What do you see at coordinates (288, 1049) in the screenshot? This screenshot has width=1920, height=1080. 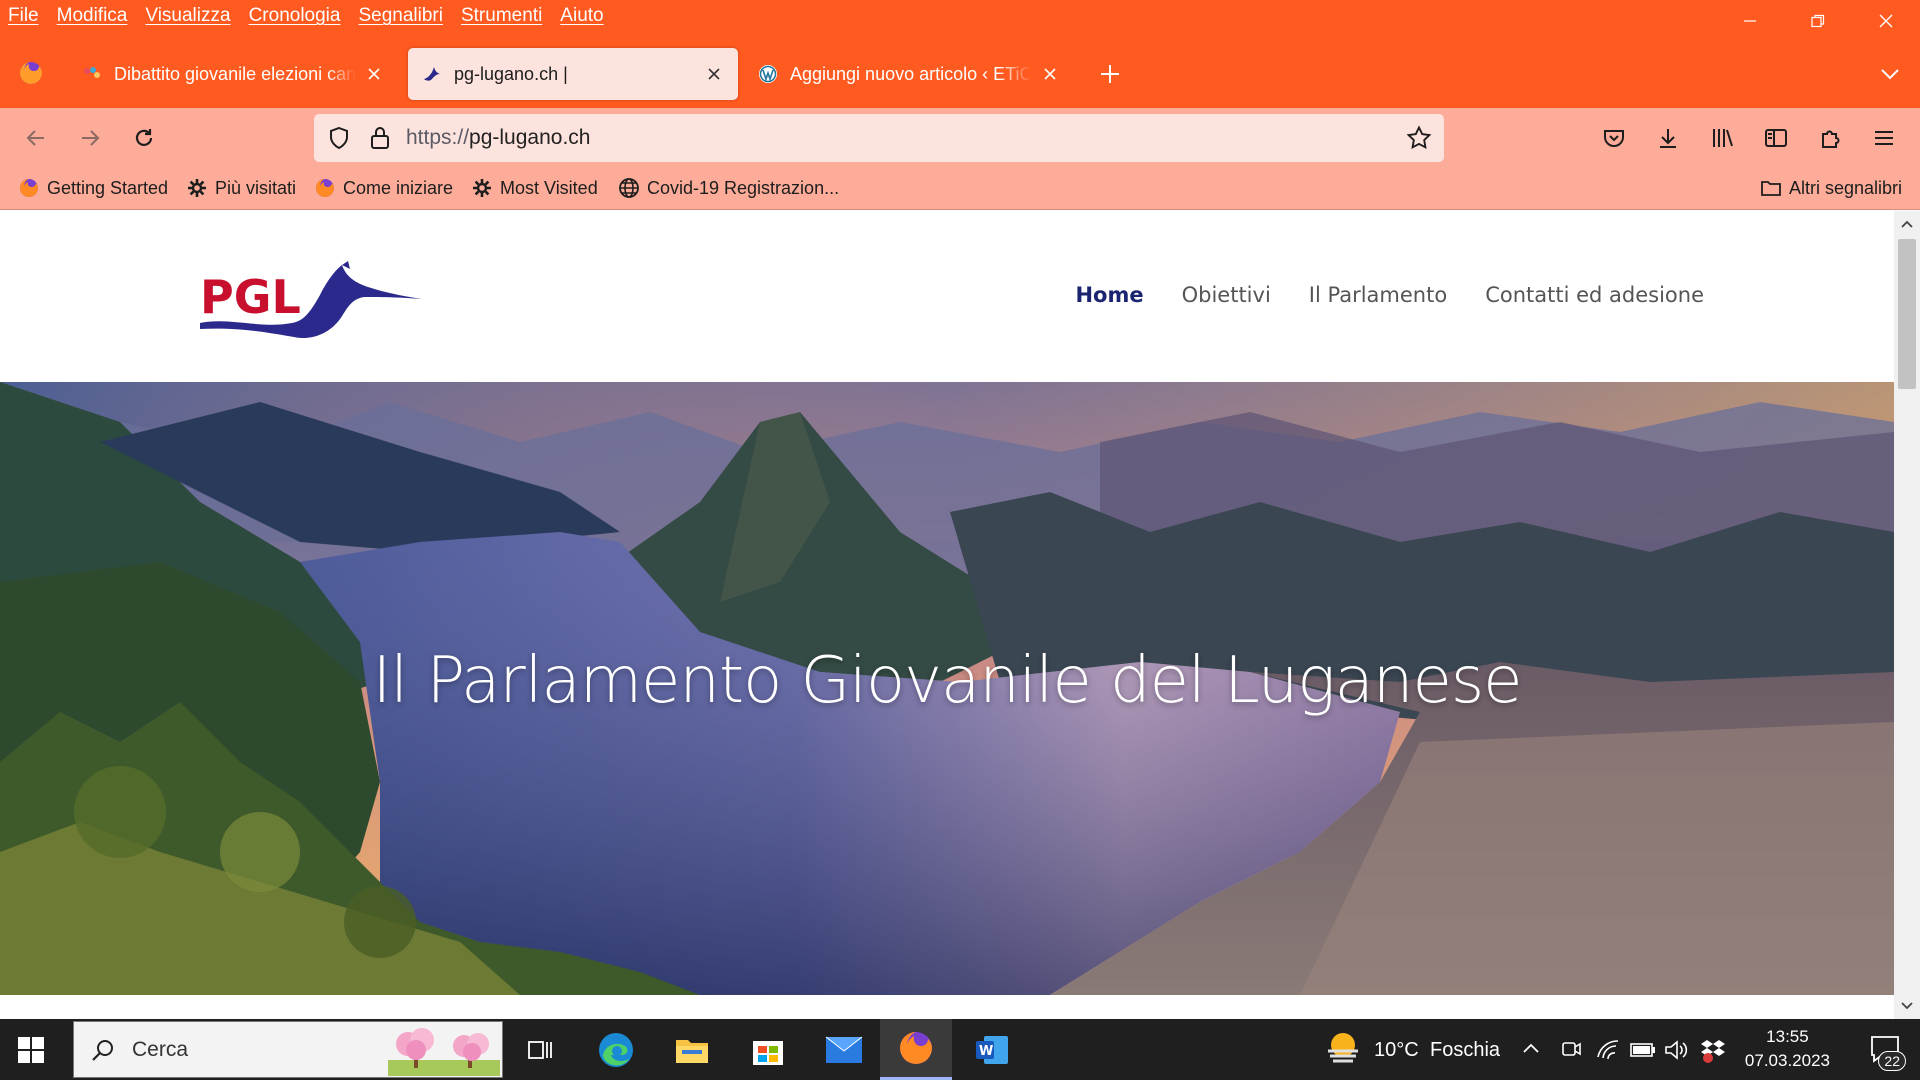 I see `taskbar-search-box: Cerca` at bounding box center [288, 1049].